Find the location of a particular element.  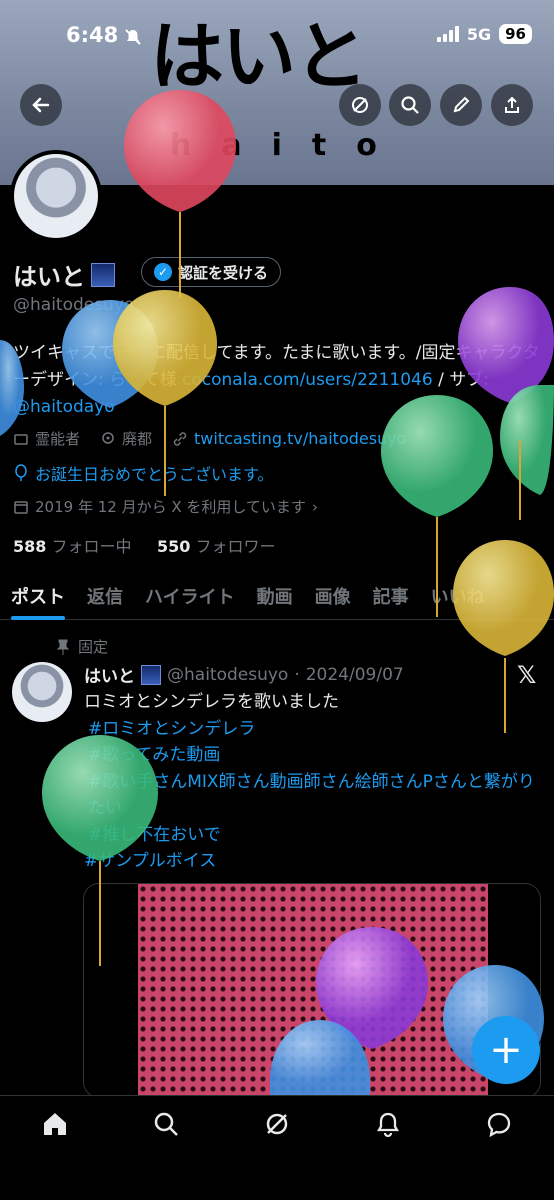

home-icon is located at coordinates (55, 1124).